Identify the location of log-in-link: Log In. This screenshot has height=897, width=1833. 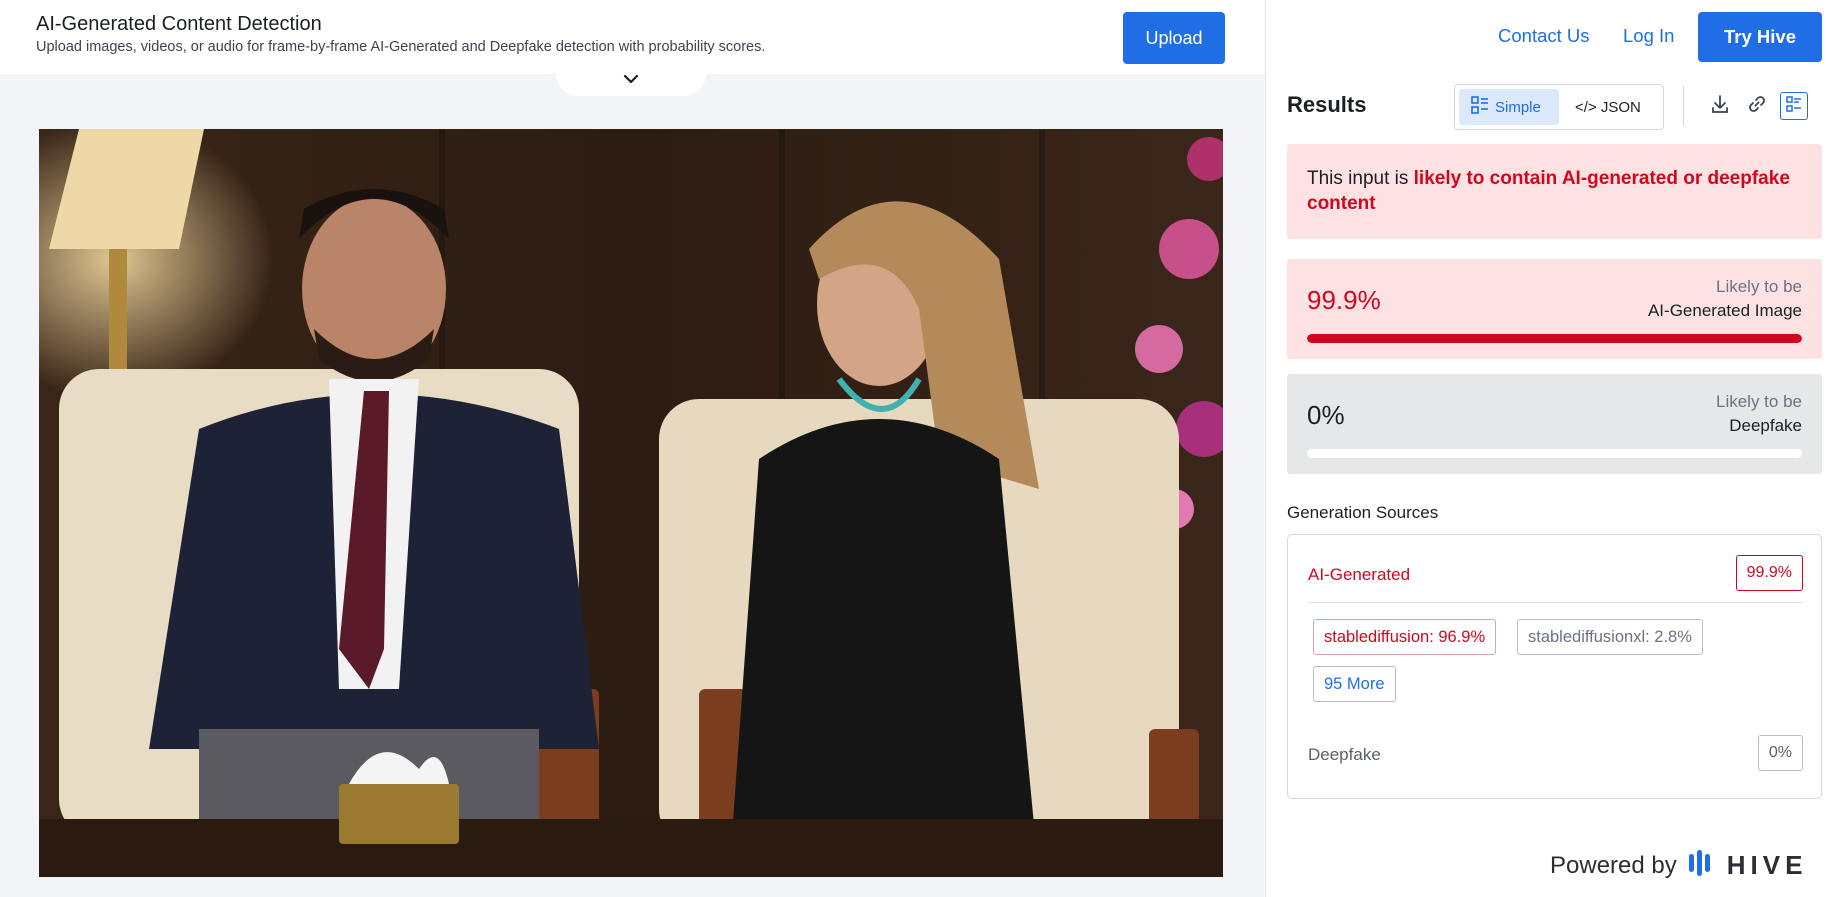
(1648, 36).